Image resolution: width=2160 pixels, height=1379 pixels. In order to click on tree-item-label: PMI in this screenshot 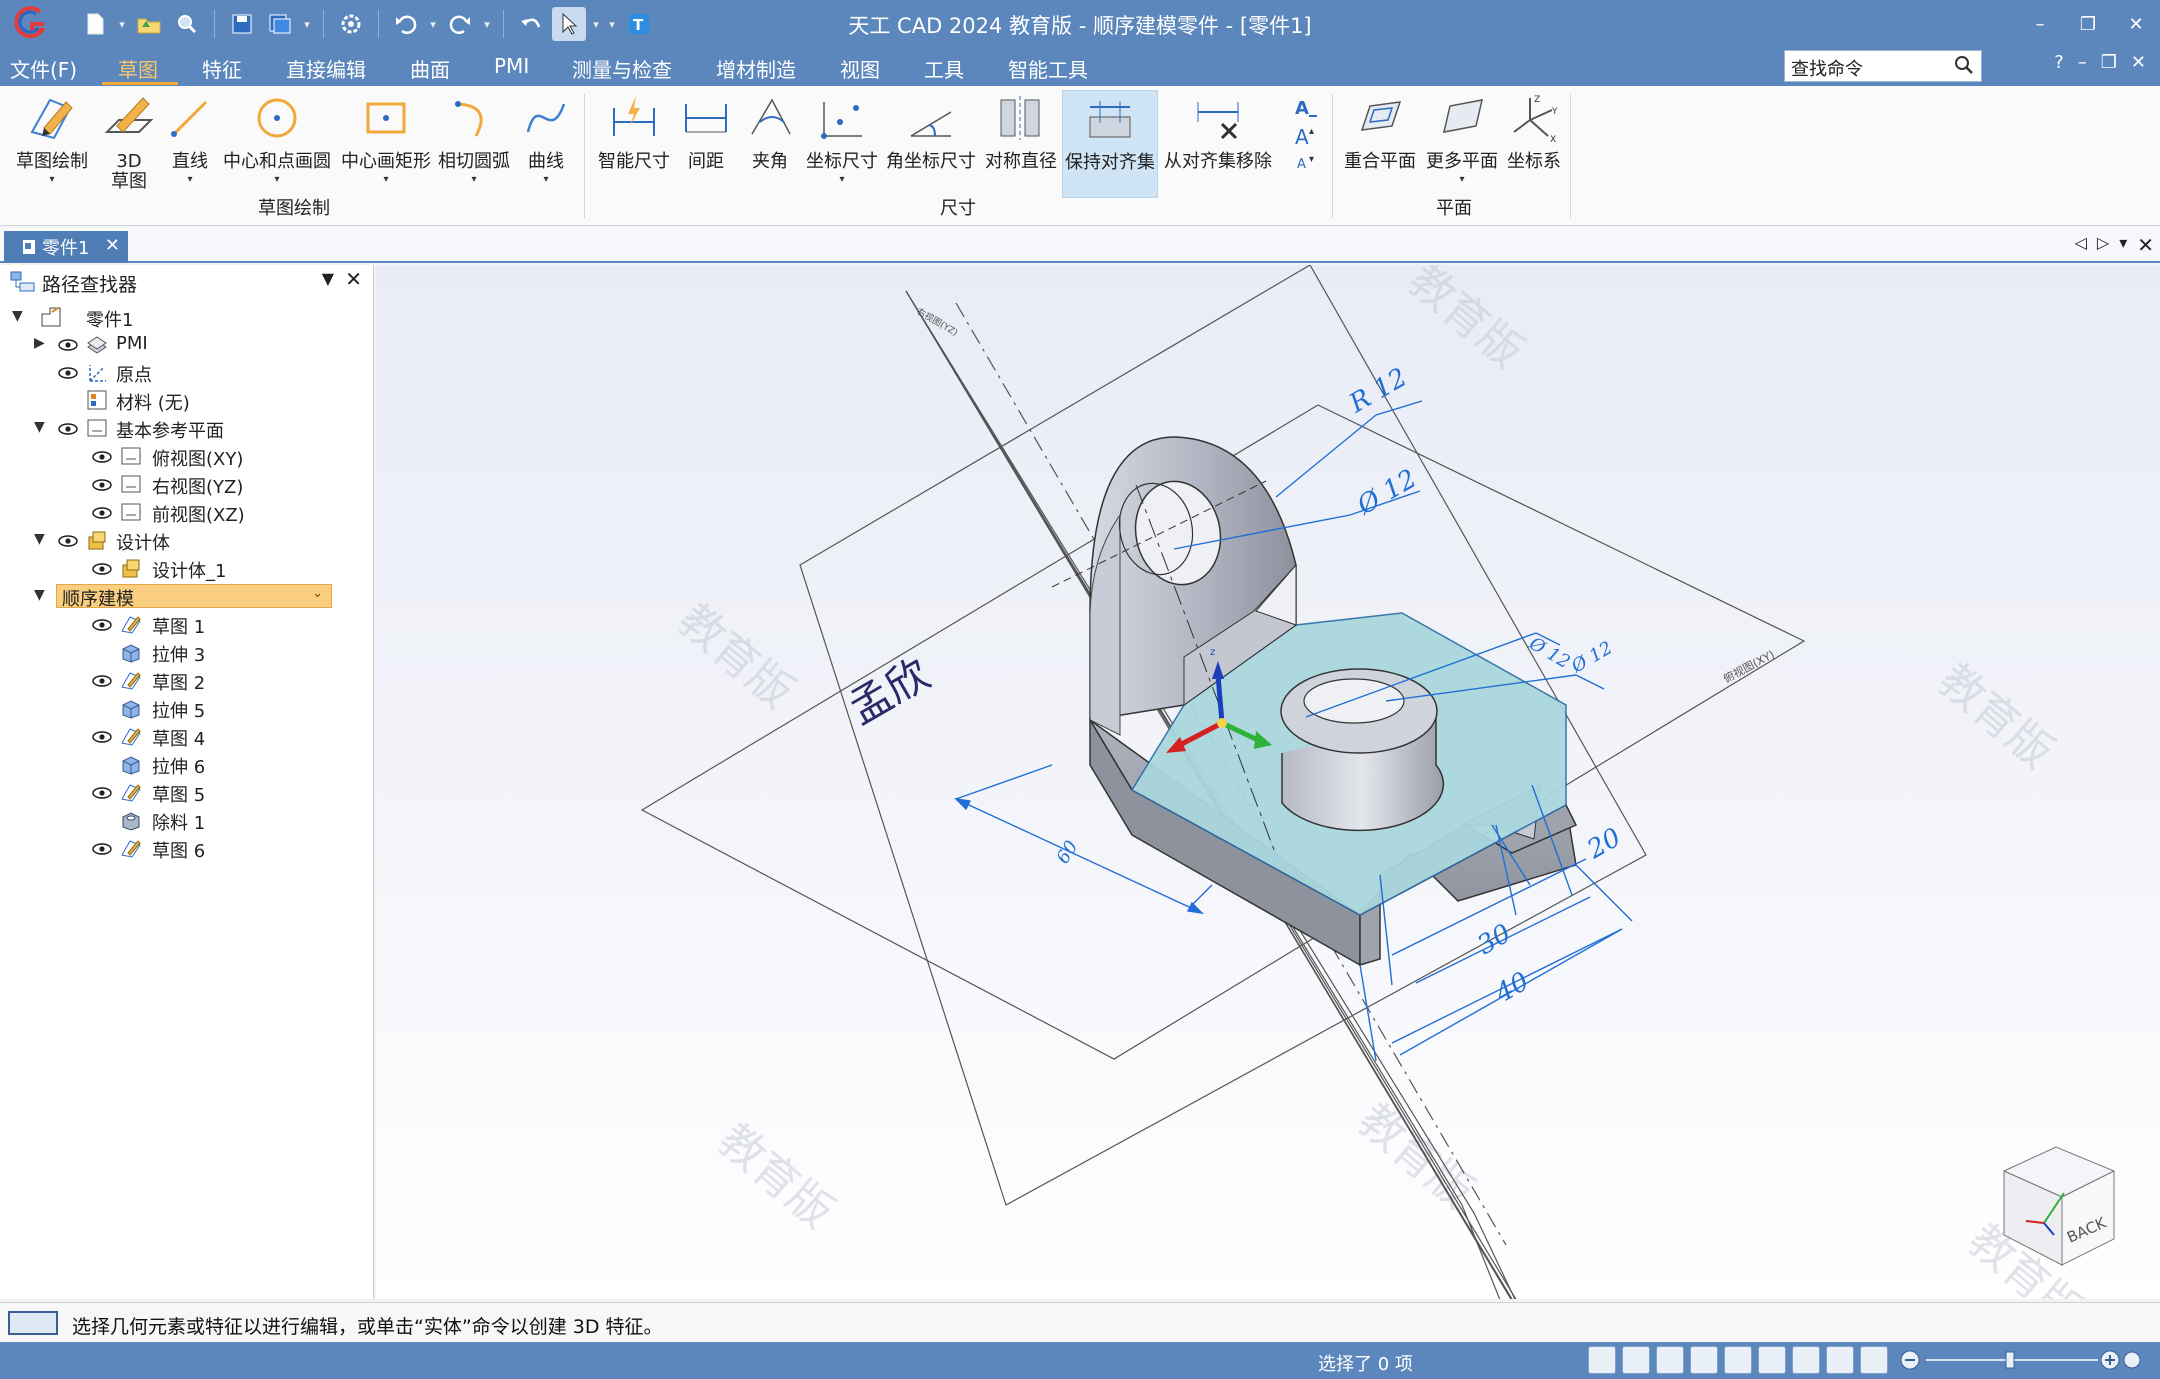, I will do `click(132, 343)`.